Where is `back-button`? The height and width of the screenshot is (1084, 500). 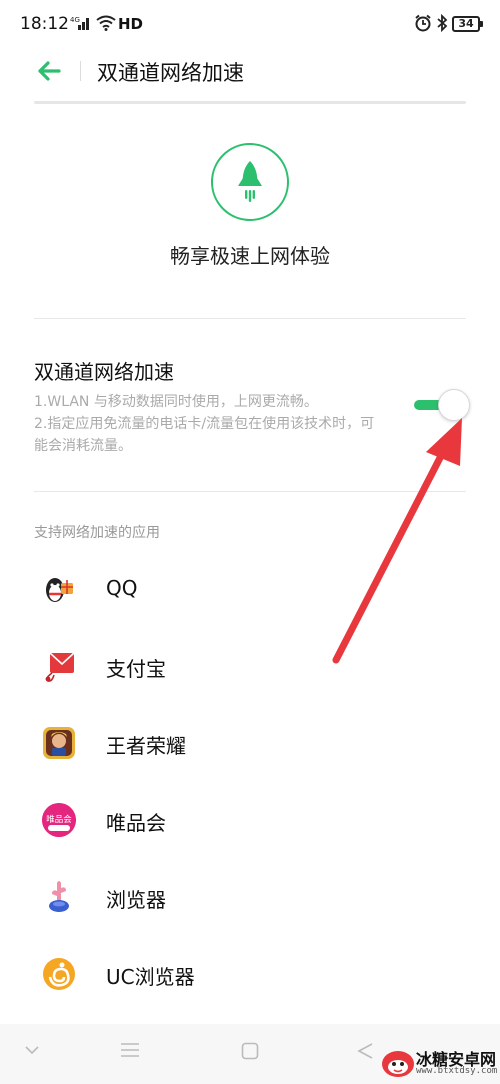
back-button is located at coordinates (49, 71).